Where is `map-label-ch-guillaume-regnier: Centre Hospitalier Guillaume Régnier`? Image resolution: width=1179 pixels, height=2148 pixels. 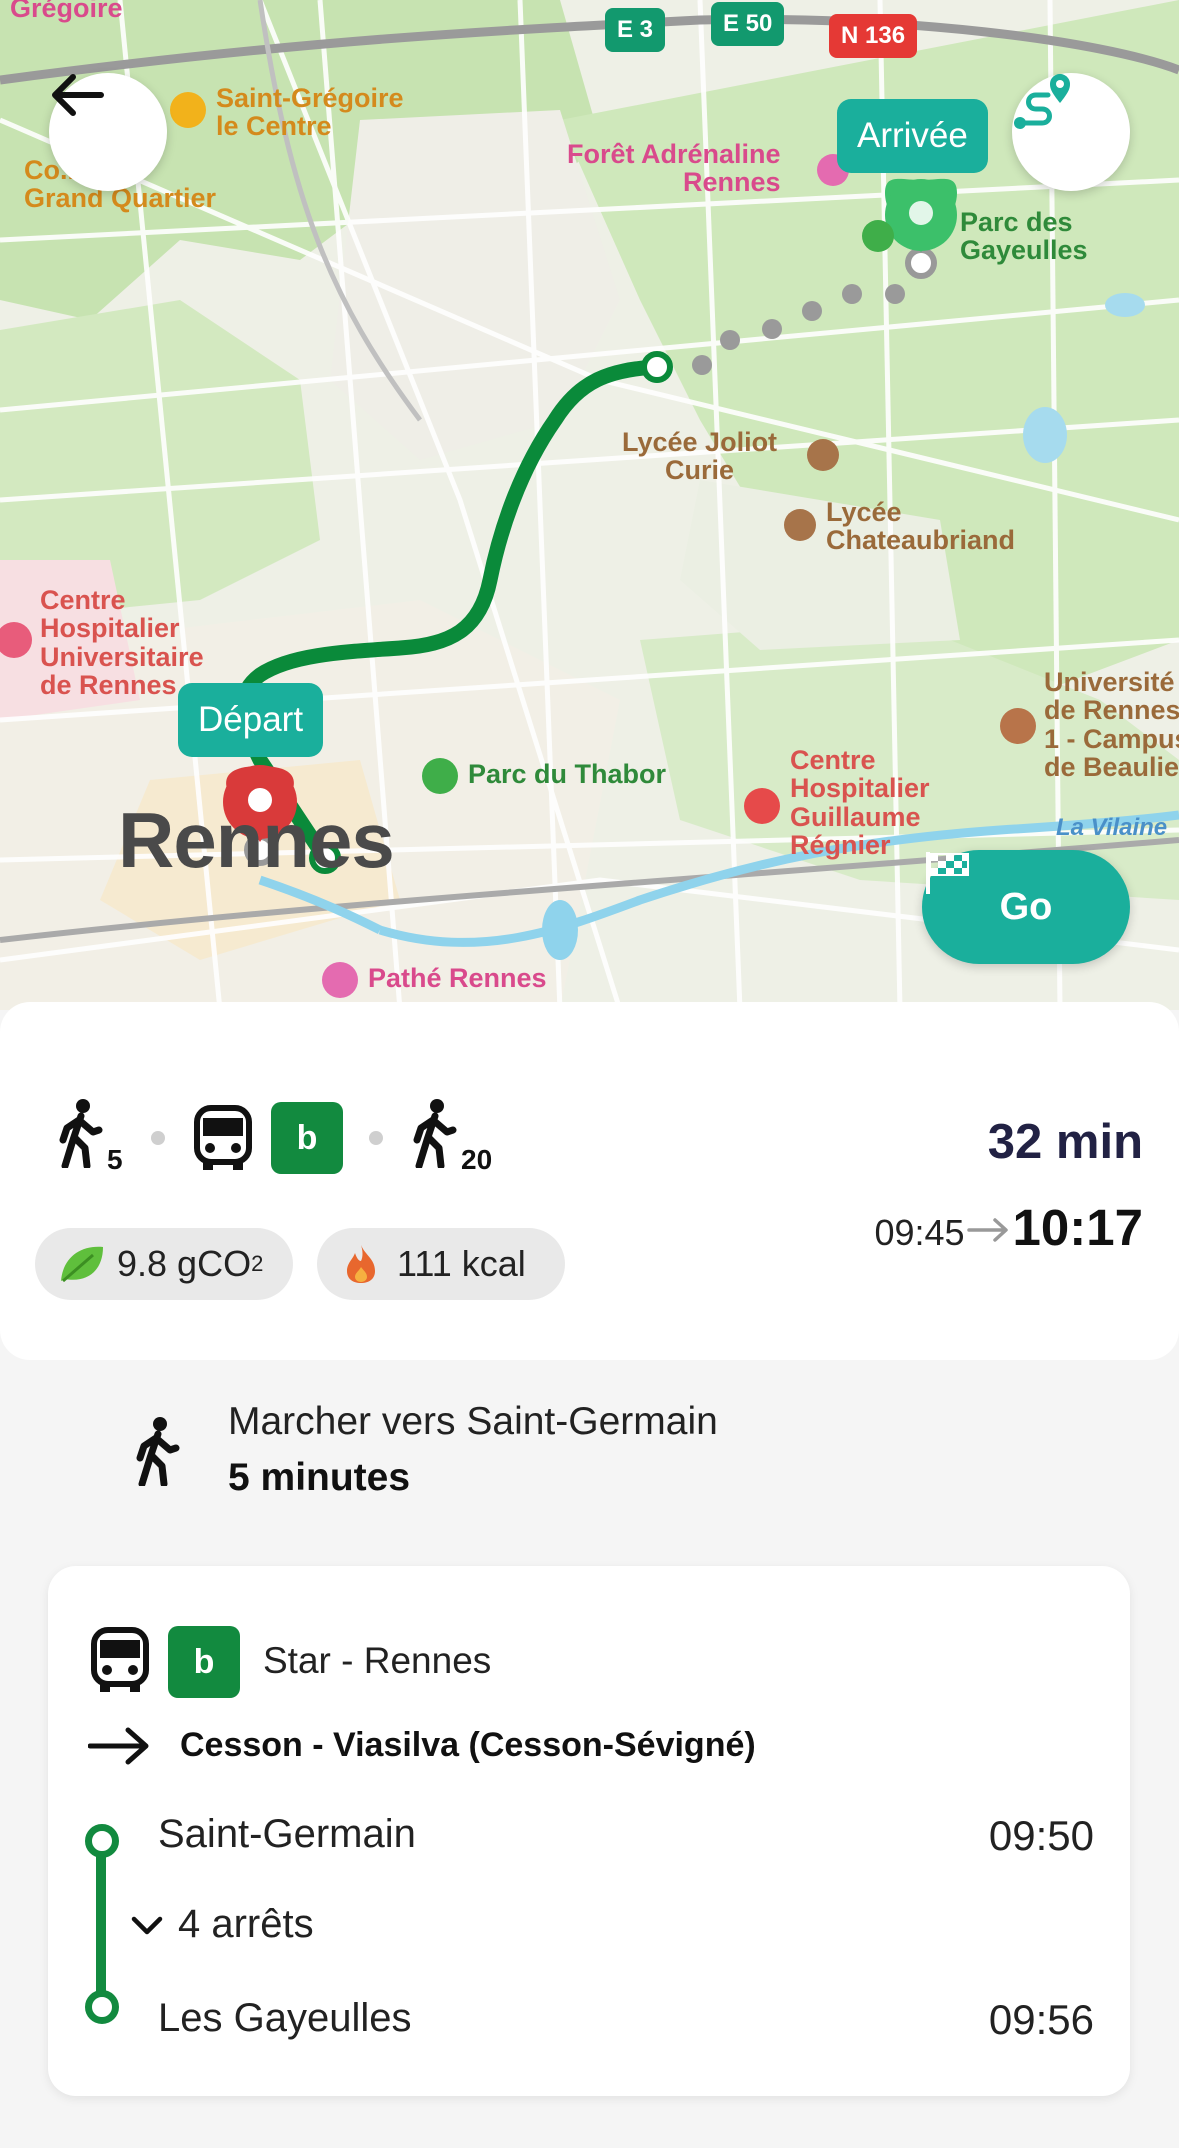
map-label-ch-guillaume-regnier: Centre Hospitalier Guillaume Régnier is located at coordinates (860, 803).